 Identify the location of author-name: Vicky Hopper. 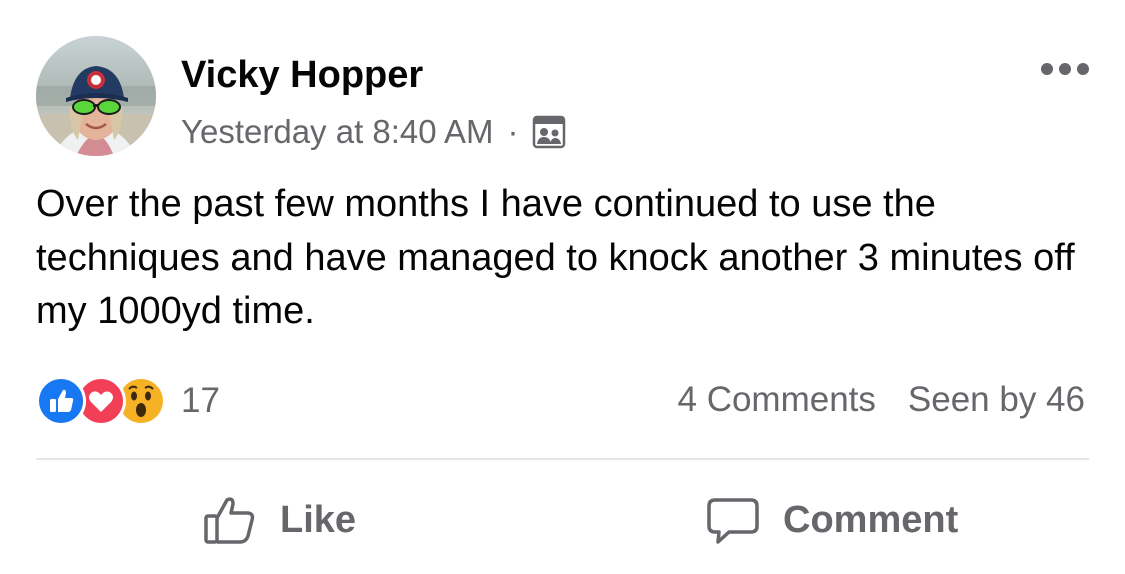
(302, 75).